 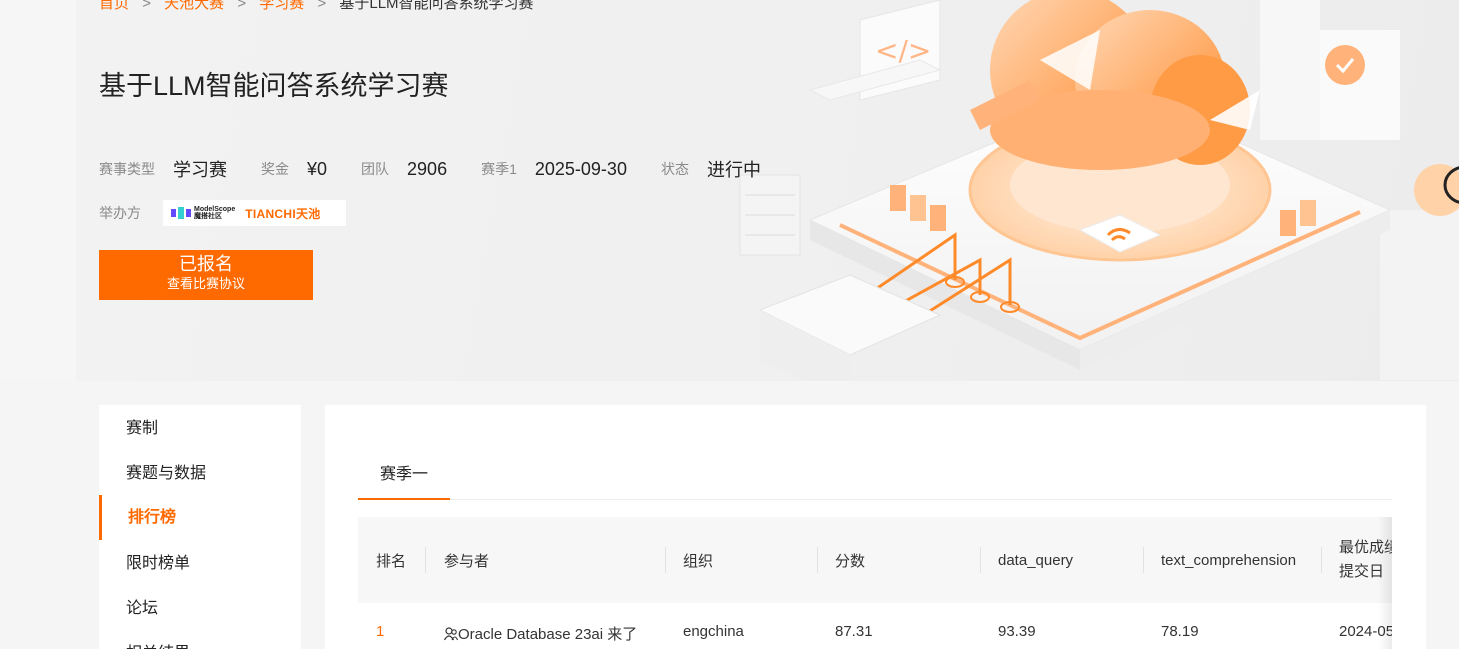 What do you see at coordinates (850, 560) in the screenshot?
I see `column-header-score: 分数` at bounding box center [850, 560].